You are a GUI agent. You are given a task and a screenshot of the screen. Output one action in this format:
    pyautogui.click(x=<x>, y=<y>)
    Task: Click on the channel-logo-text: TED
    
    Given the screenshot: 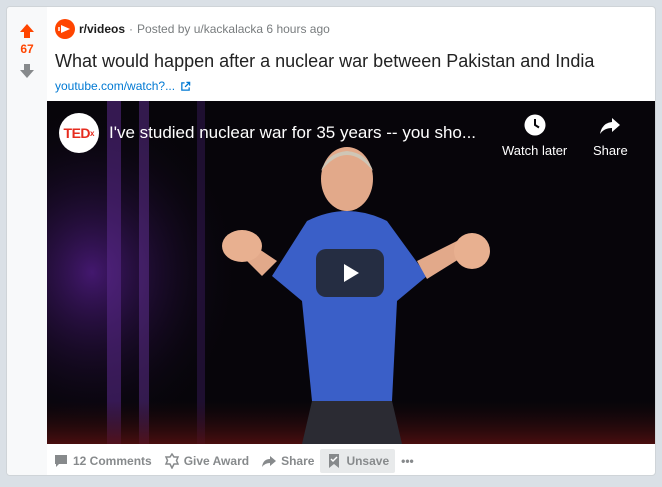 What is the action you would take?
    pyautogui.click(x=77, y=133)
    